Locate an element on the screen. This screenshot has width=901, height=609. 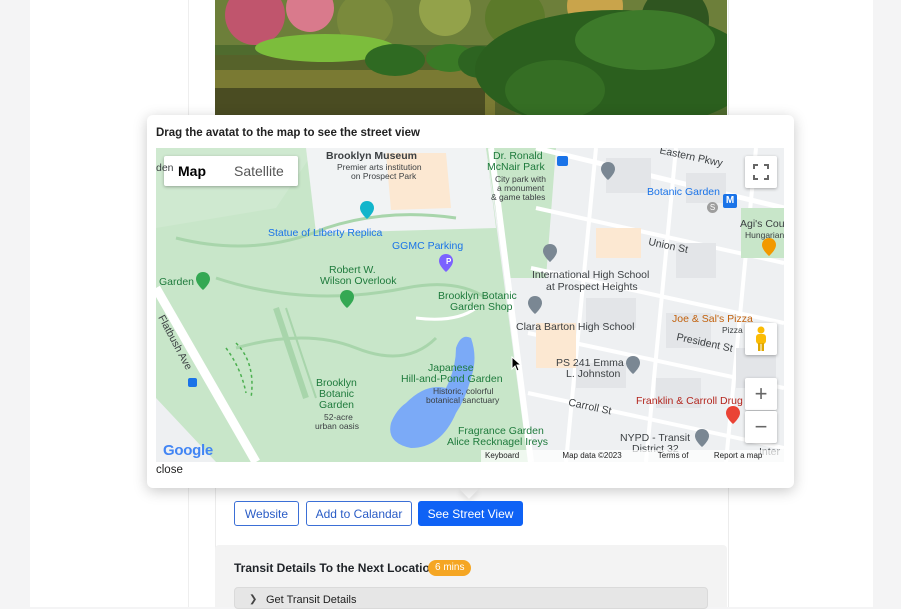
map-label: Botanic Garden is located at coordinates (683, 192).